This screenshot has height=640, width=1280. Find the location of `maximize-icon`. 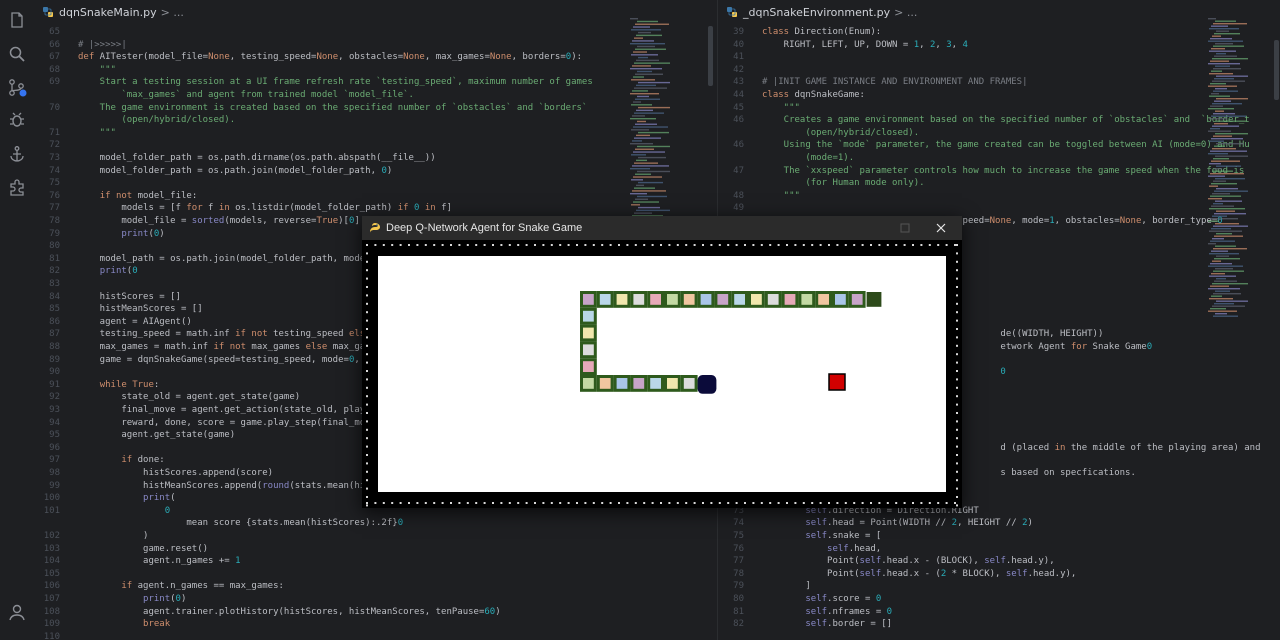

maximize-icon is located at coordinates (905, 228).